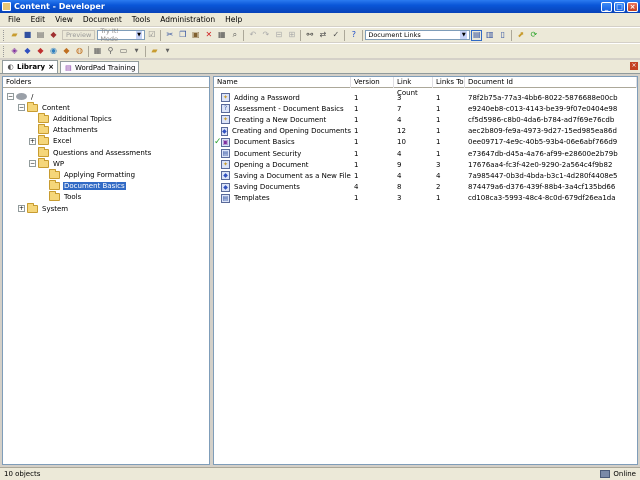 This screenshot has height=480, width=640. I want to click on replace-icon: ⇄, so click(322, 35).